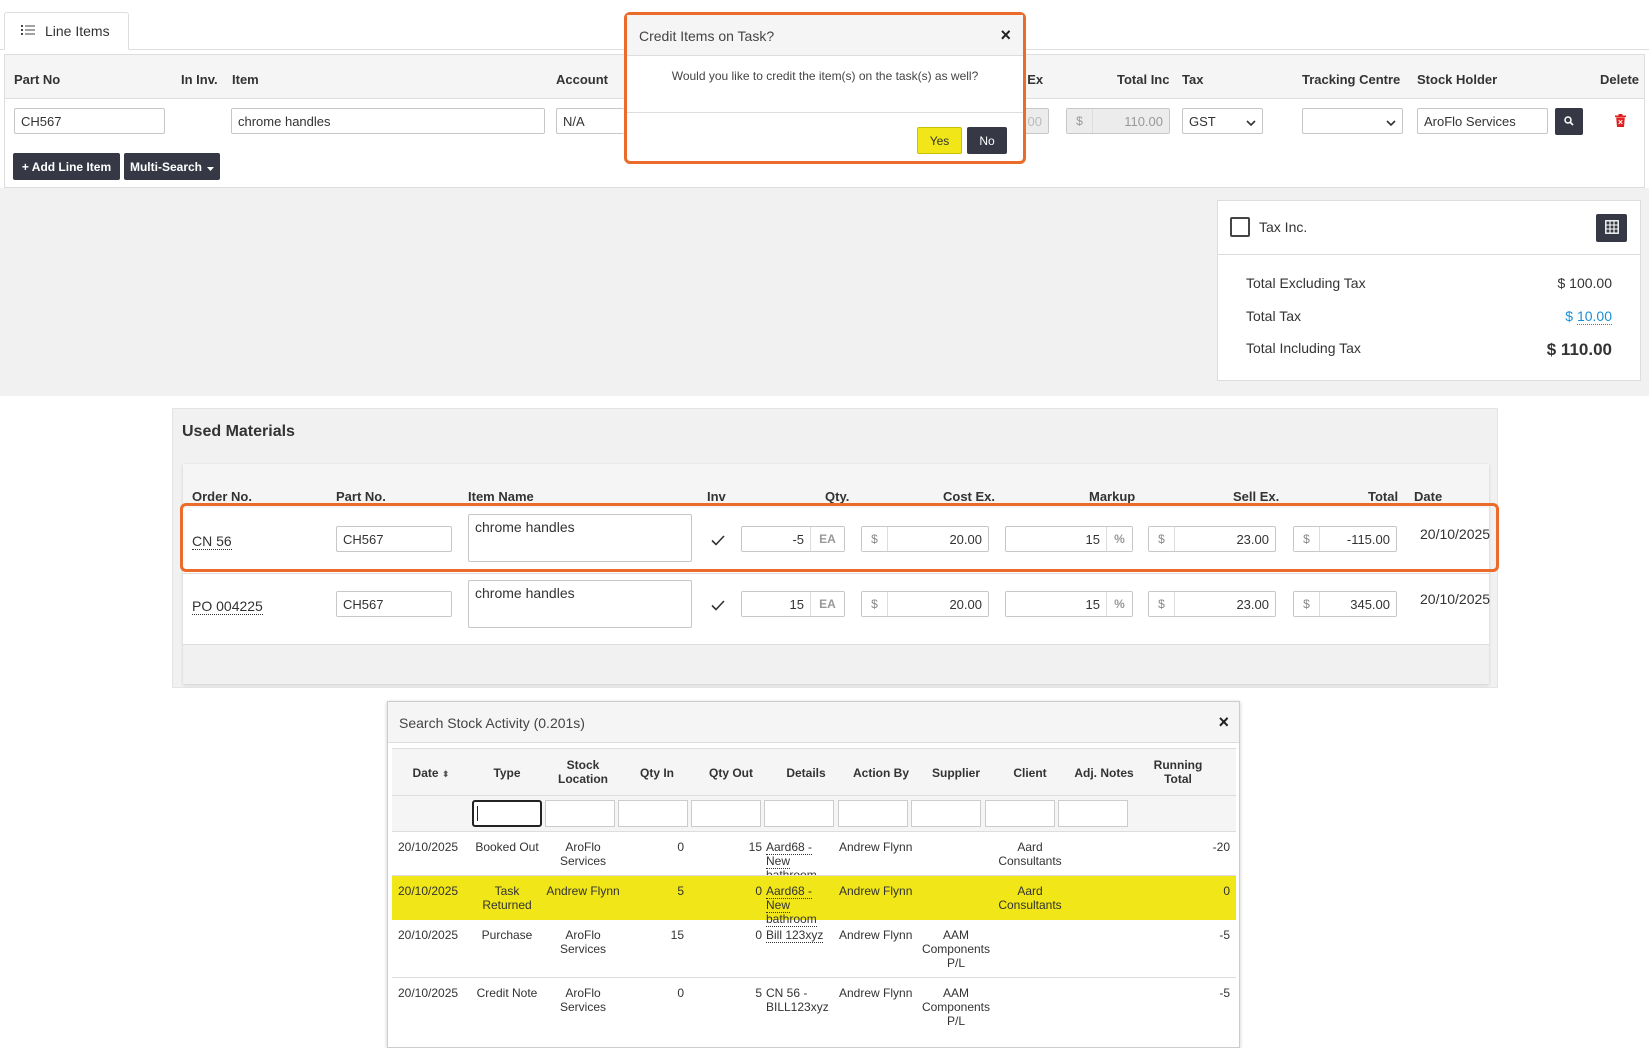 The image size is (1649, 1048). Describe the element at coordinates (806, 773) in the screenshot. I see `col-details: Details` at that location.